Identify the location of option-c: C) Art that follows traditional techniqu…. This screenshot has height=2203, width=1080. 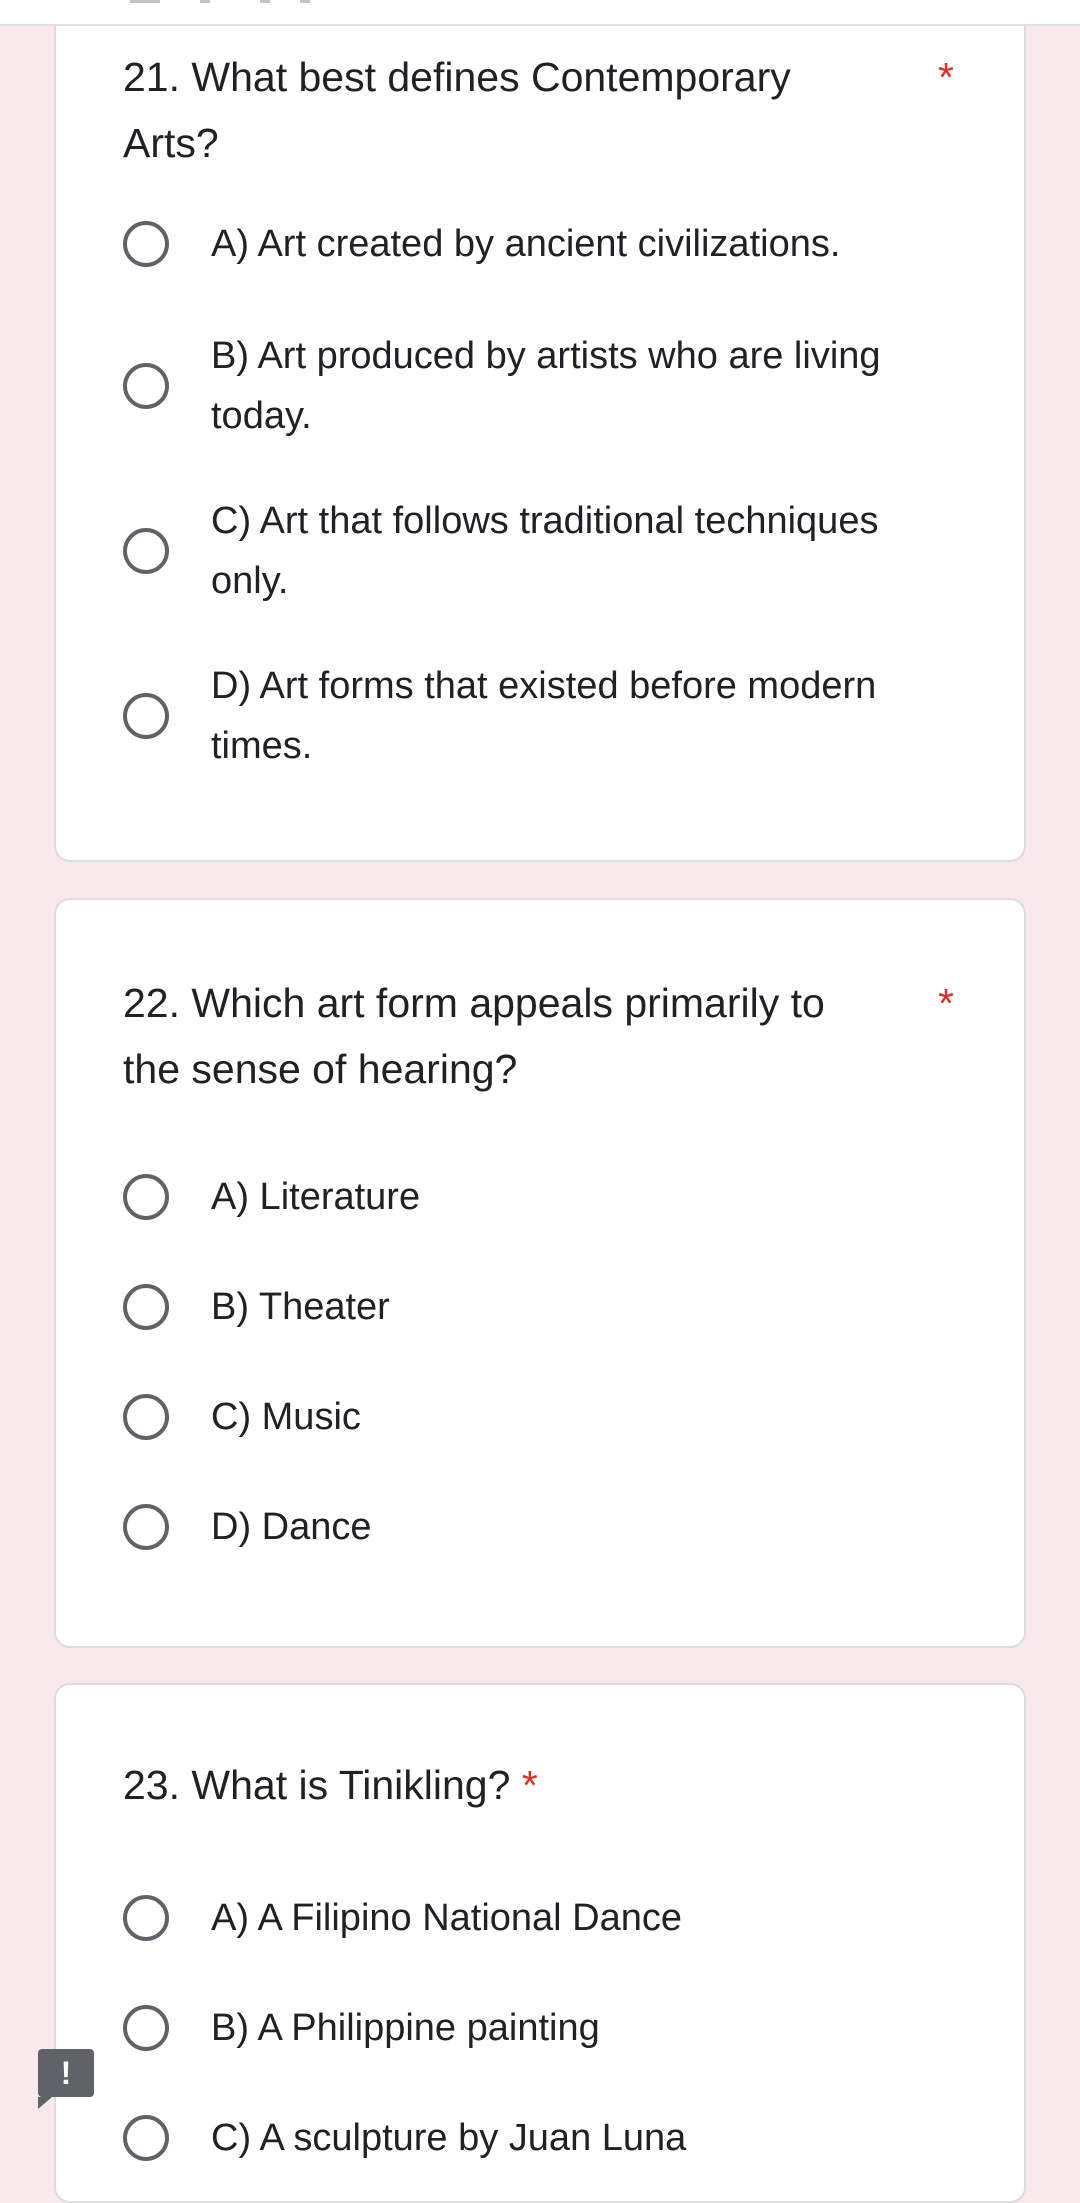
(543, 551).